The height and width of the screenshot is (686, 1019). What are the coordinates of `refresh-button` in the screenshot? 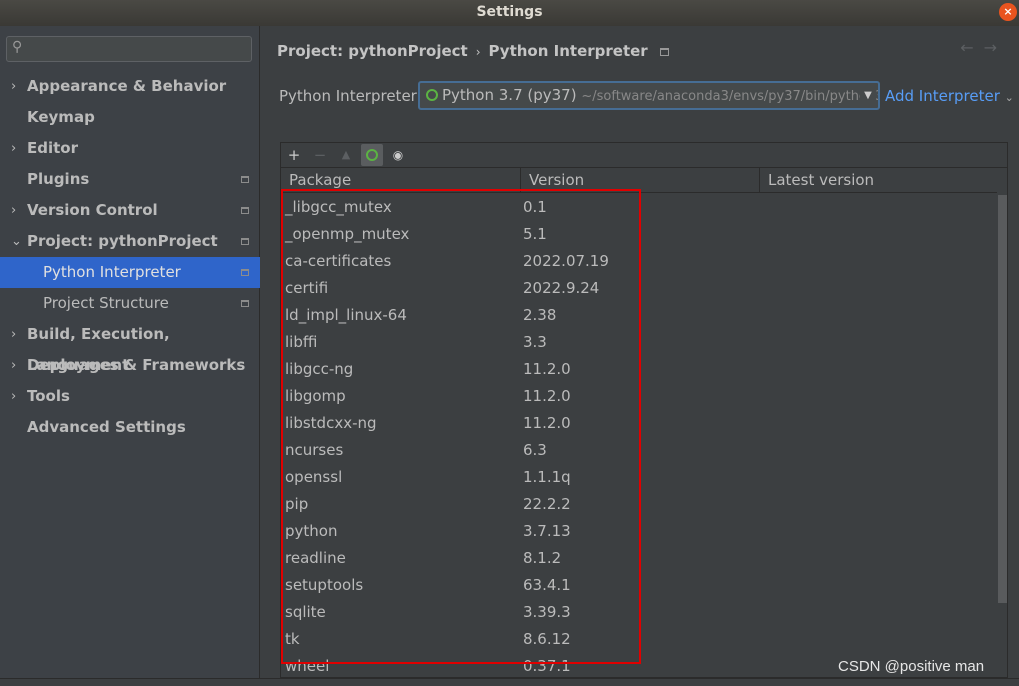 It's located at (372, 155).